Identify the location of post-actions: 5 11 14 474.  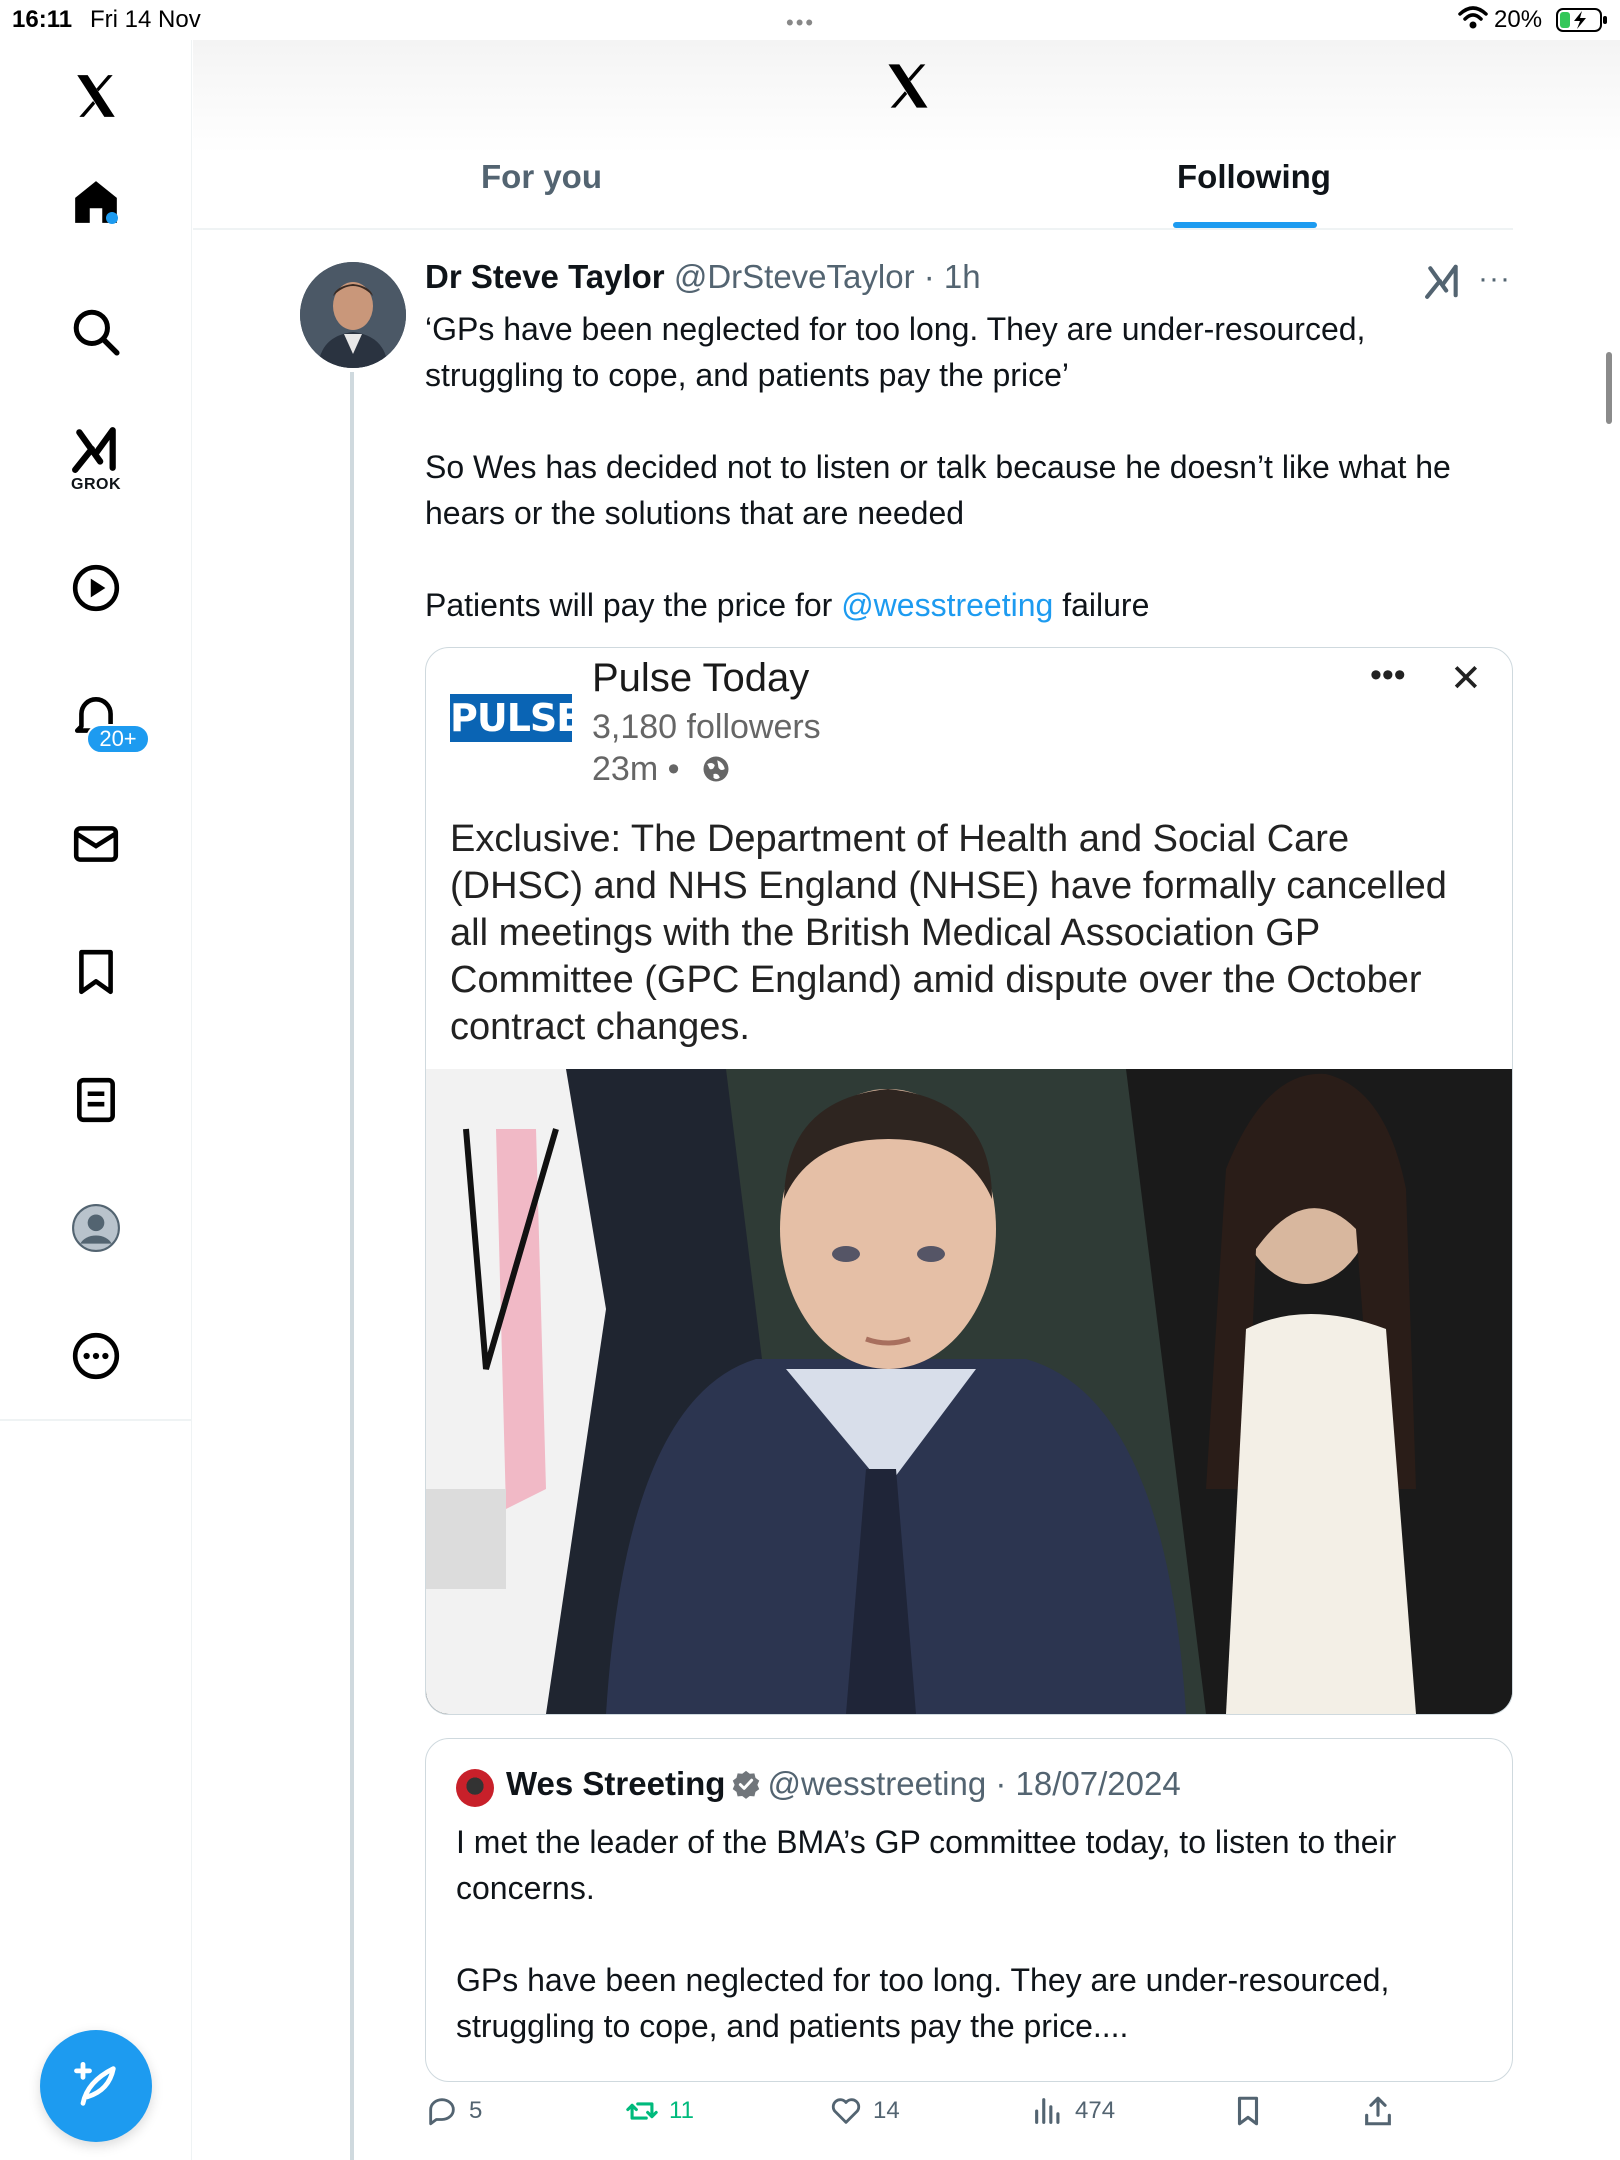
(970, 2122).